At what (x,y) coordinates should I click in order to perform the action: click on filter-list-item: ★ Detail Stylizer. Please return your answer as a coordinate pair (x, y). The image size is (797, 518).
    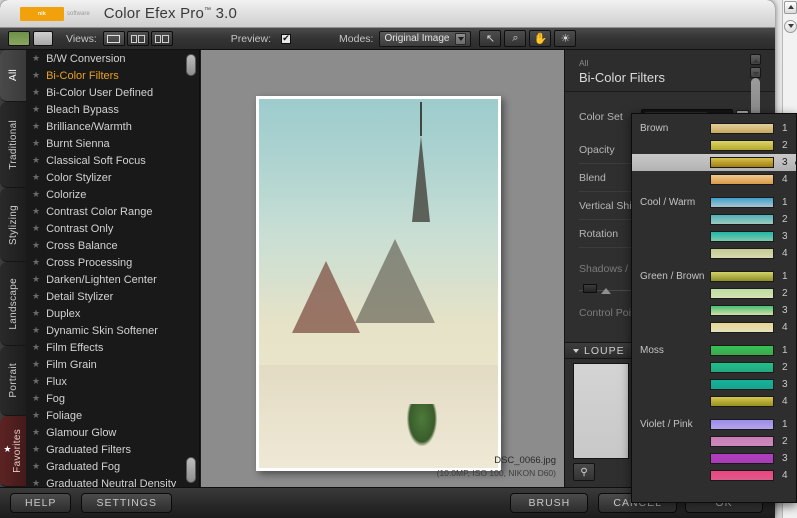
    Looking at the image, I should click on (112, 296).